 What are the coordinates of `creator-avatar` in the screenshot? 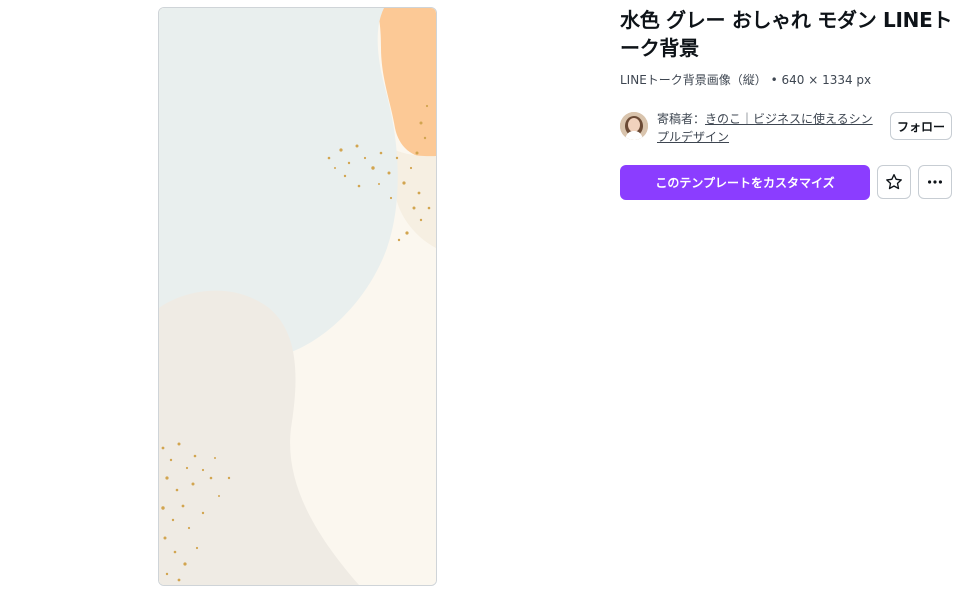 It's located at (634, 126).